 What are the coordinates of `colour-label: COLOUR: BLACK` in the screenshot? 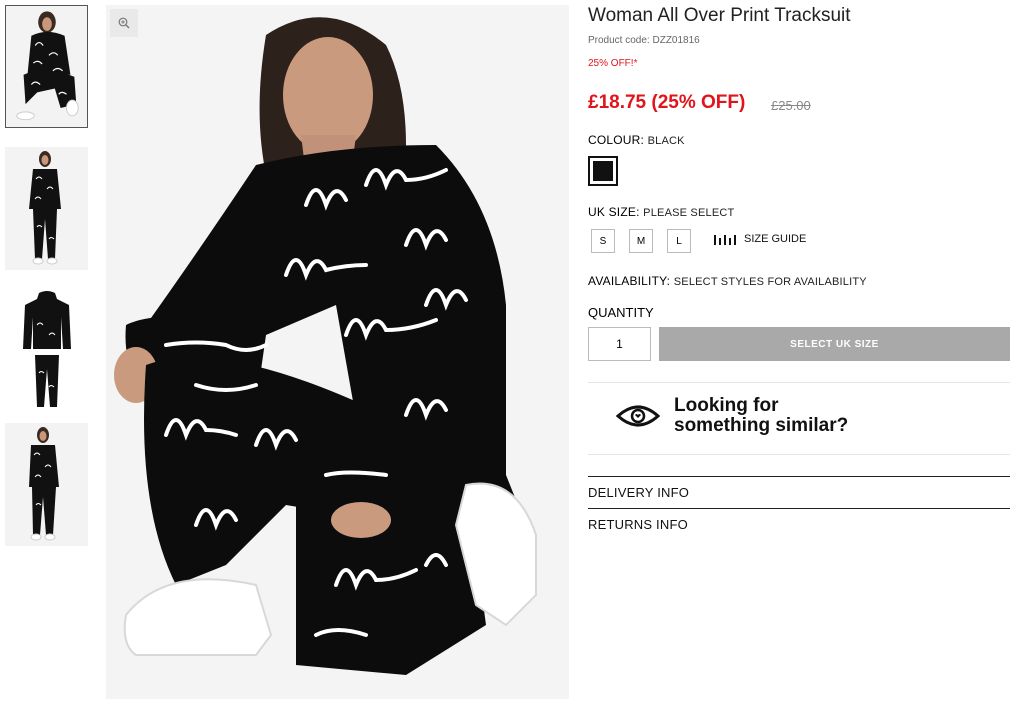 It's located at (636, 140).